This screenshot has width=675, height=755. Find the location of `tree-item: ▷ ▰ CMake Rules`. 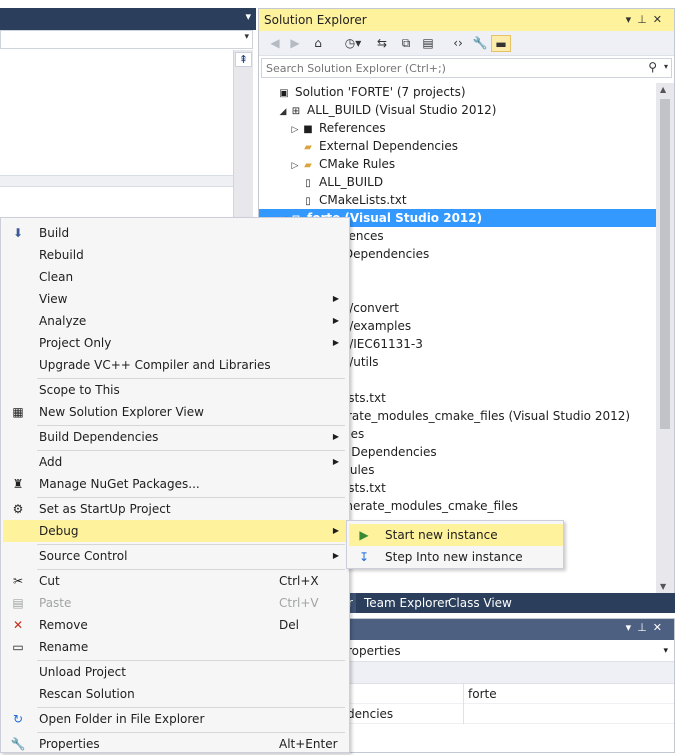

tree-item: ▷ ▰ CMake Rules is located at coordinates (457, 164).